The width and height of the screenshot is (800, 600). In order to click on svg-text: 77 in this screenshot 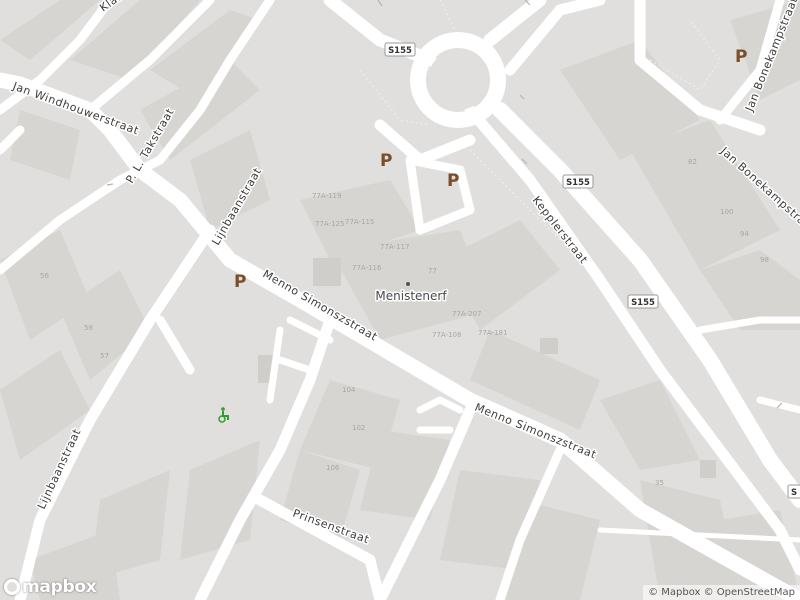, I will do `click(432, 271)`.